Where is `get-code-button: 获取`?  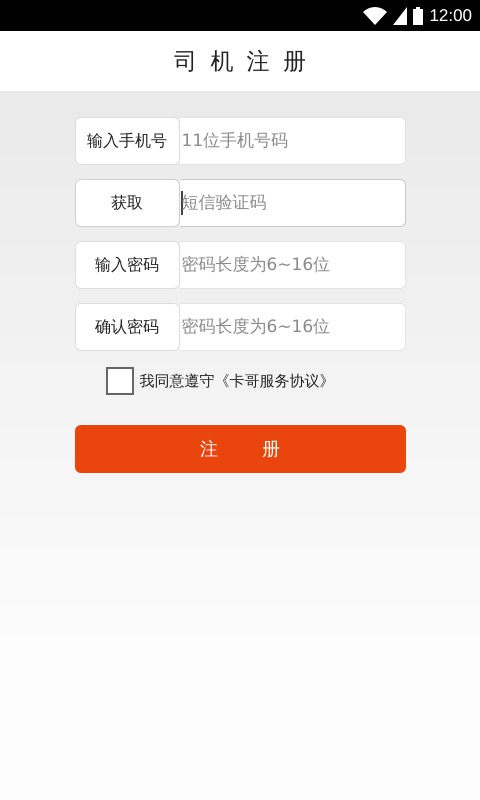 get-code-button: 获取 is located at coordinates (127, 203).